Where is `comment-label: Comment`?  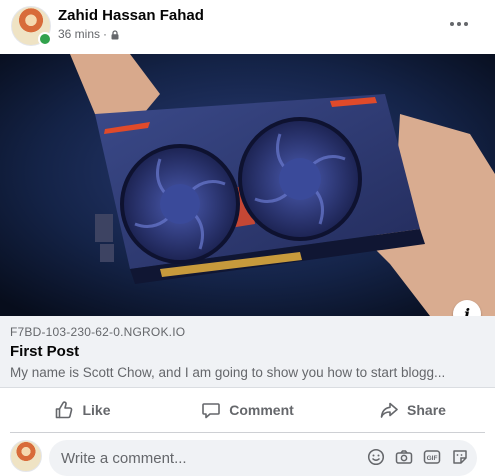 comment-label: Comment is located at coordinates (261, 410).